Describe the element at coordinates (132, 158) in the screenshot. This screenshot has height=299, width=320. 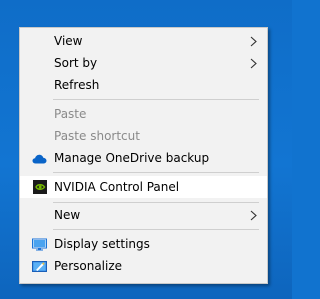
I see `menu-item-label: Manage OneDrive backup` at that location.